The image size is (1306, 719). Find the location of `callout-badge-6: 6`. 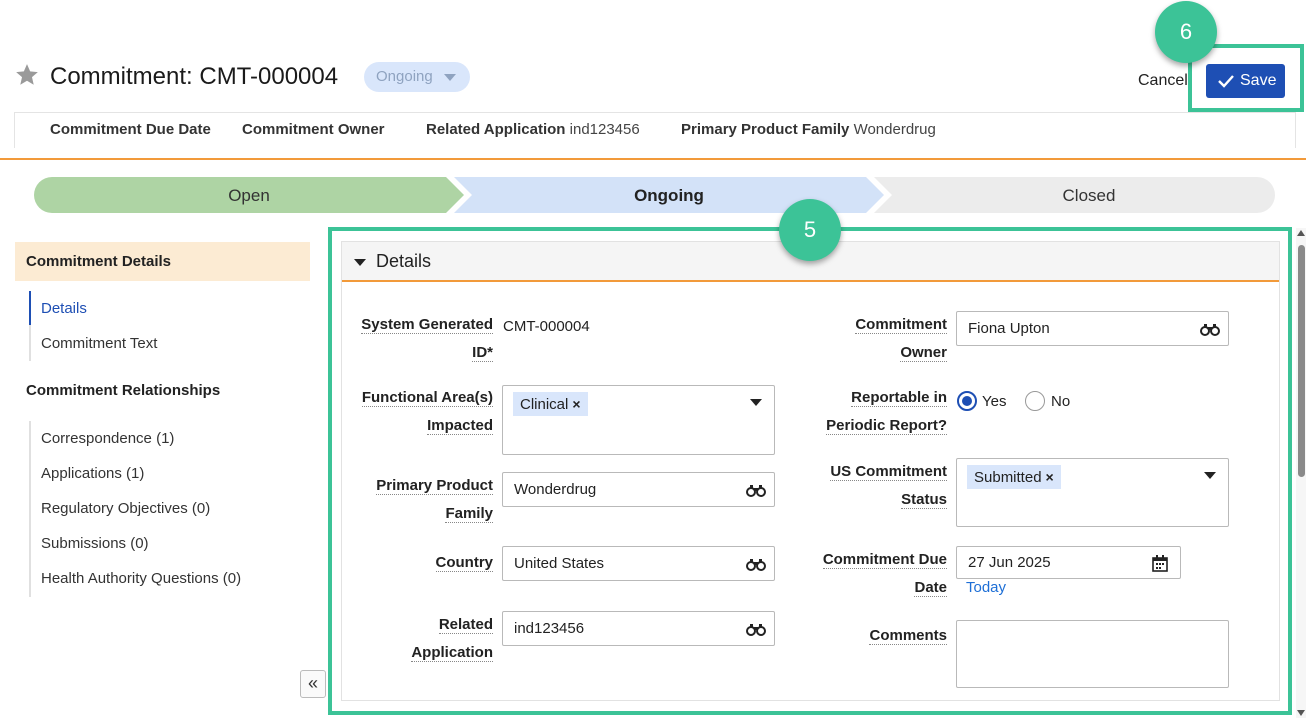

callout-badge-6: 6 is located at coordinates (1186, 32).